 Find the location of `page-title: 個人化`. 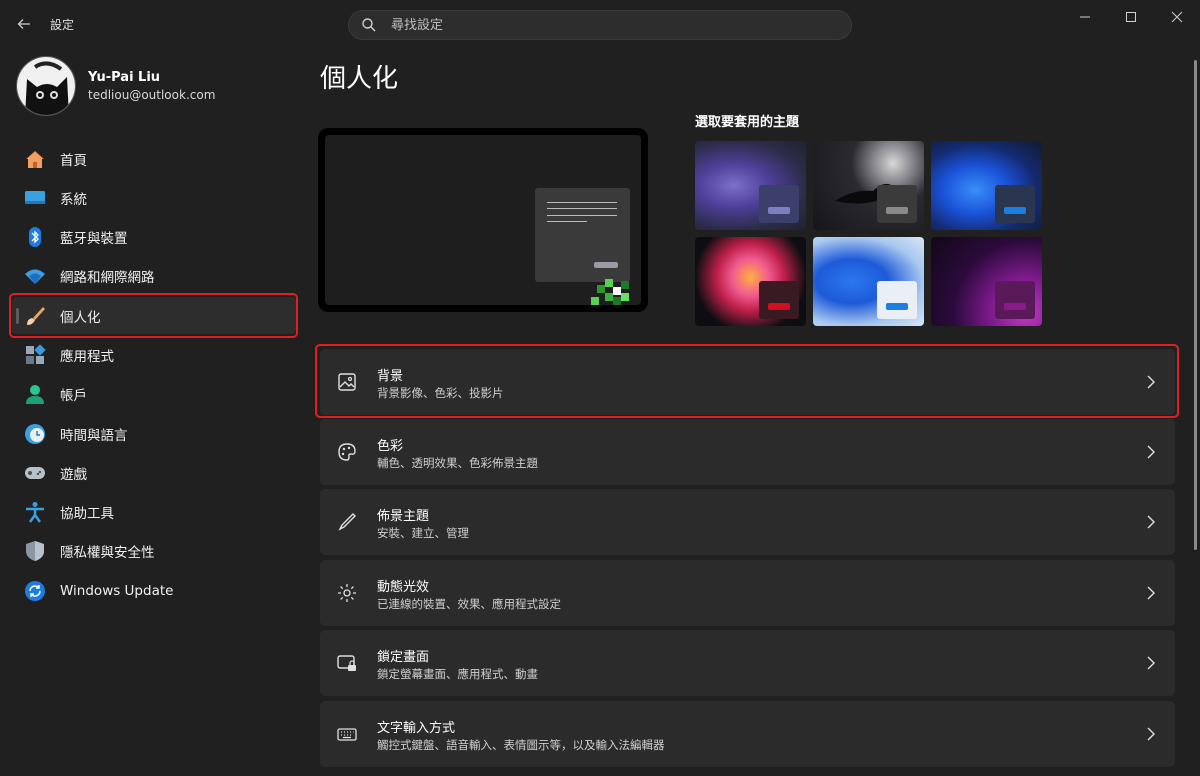

page-title: 個人化 is located at coordinates (359, 79).